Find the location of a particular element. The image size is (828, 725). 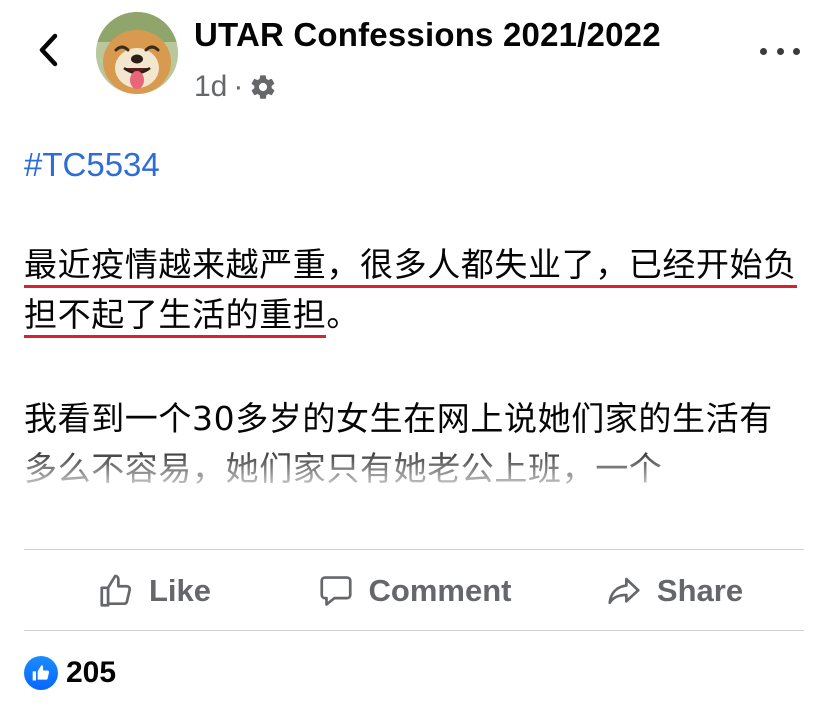

divider-top is located at coordinates (414, 549).